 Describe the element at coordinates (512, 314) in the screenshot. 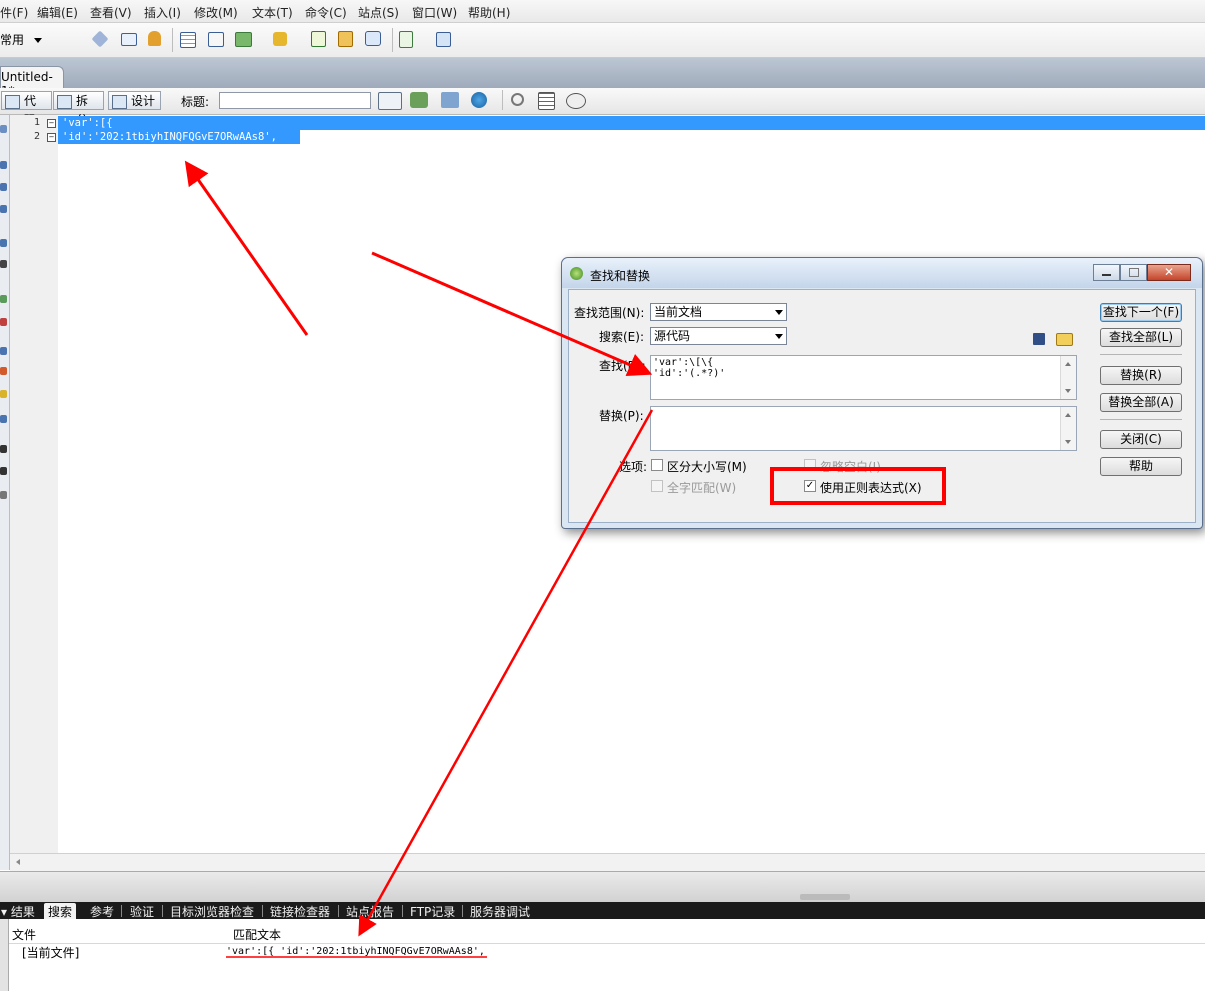

I see `arrow-to-find-field` at that location.